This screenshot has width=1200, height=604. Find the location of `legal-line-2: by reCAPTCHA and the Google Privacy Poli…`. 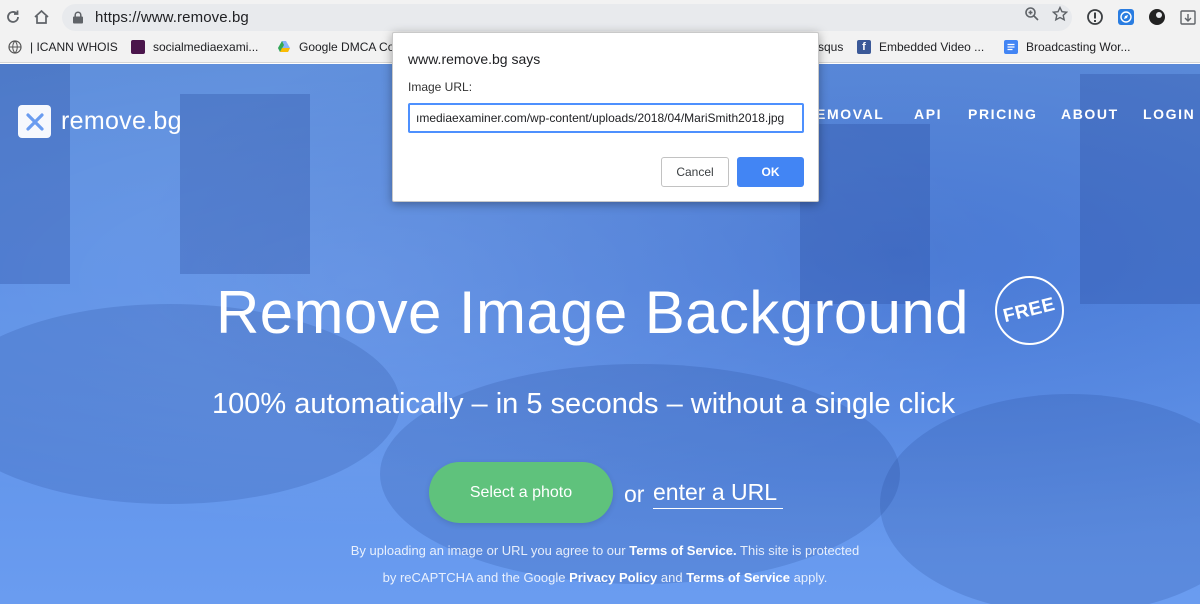

legal-line-2: by reCAPTCHA and the Google Privacy Poli… is located at coordinates (600, 577).